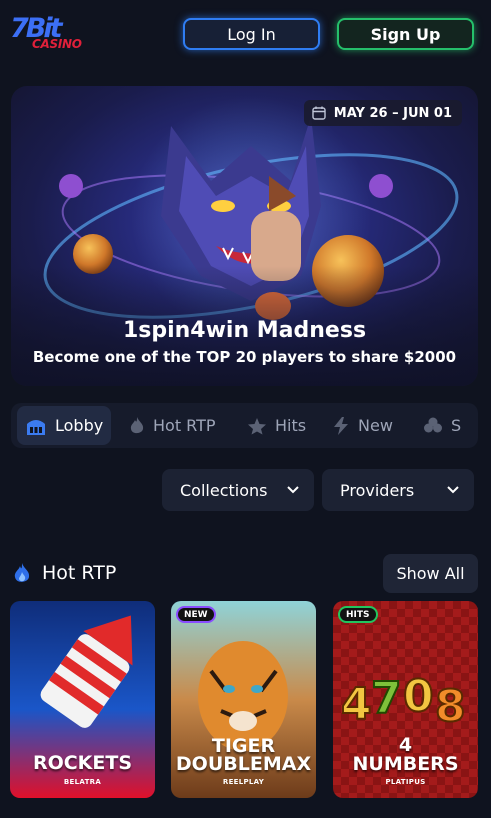 Image resolution: width=491 pixels, height=818 pixels. Describe the element at coordinates (392, 113) in the screenshot. I see `date-range: MAY 26 – JUN 01` at that location.